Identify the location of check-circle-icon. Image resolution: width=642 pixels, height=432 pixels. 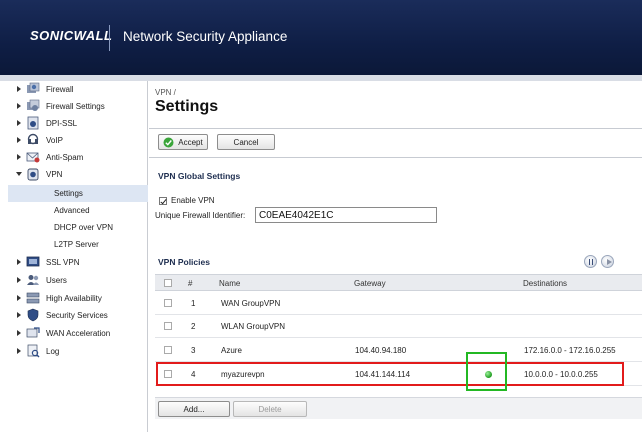
(168, 142).